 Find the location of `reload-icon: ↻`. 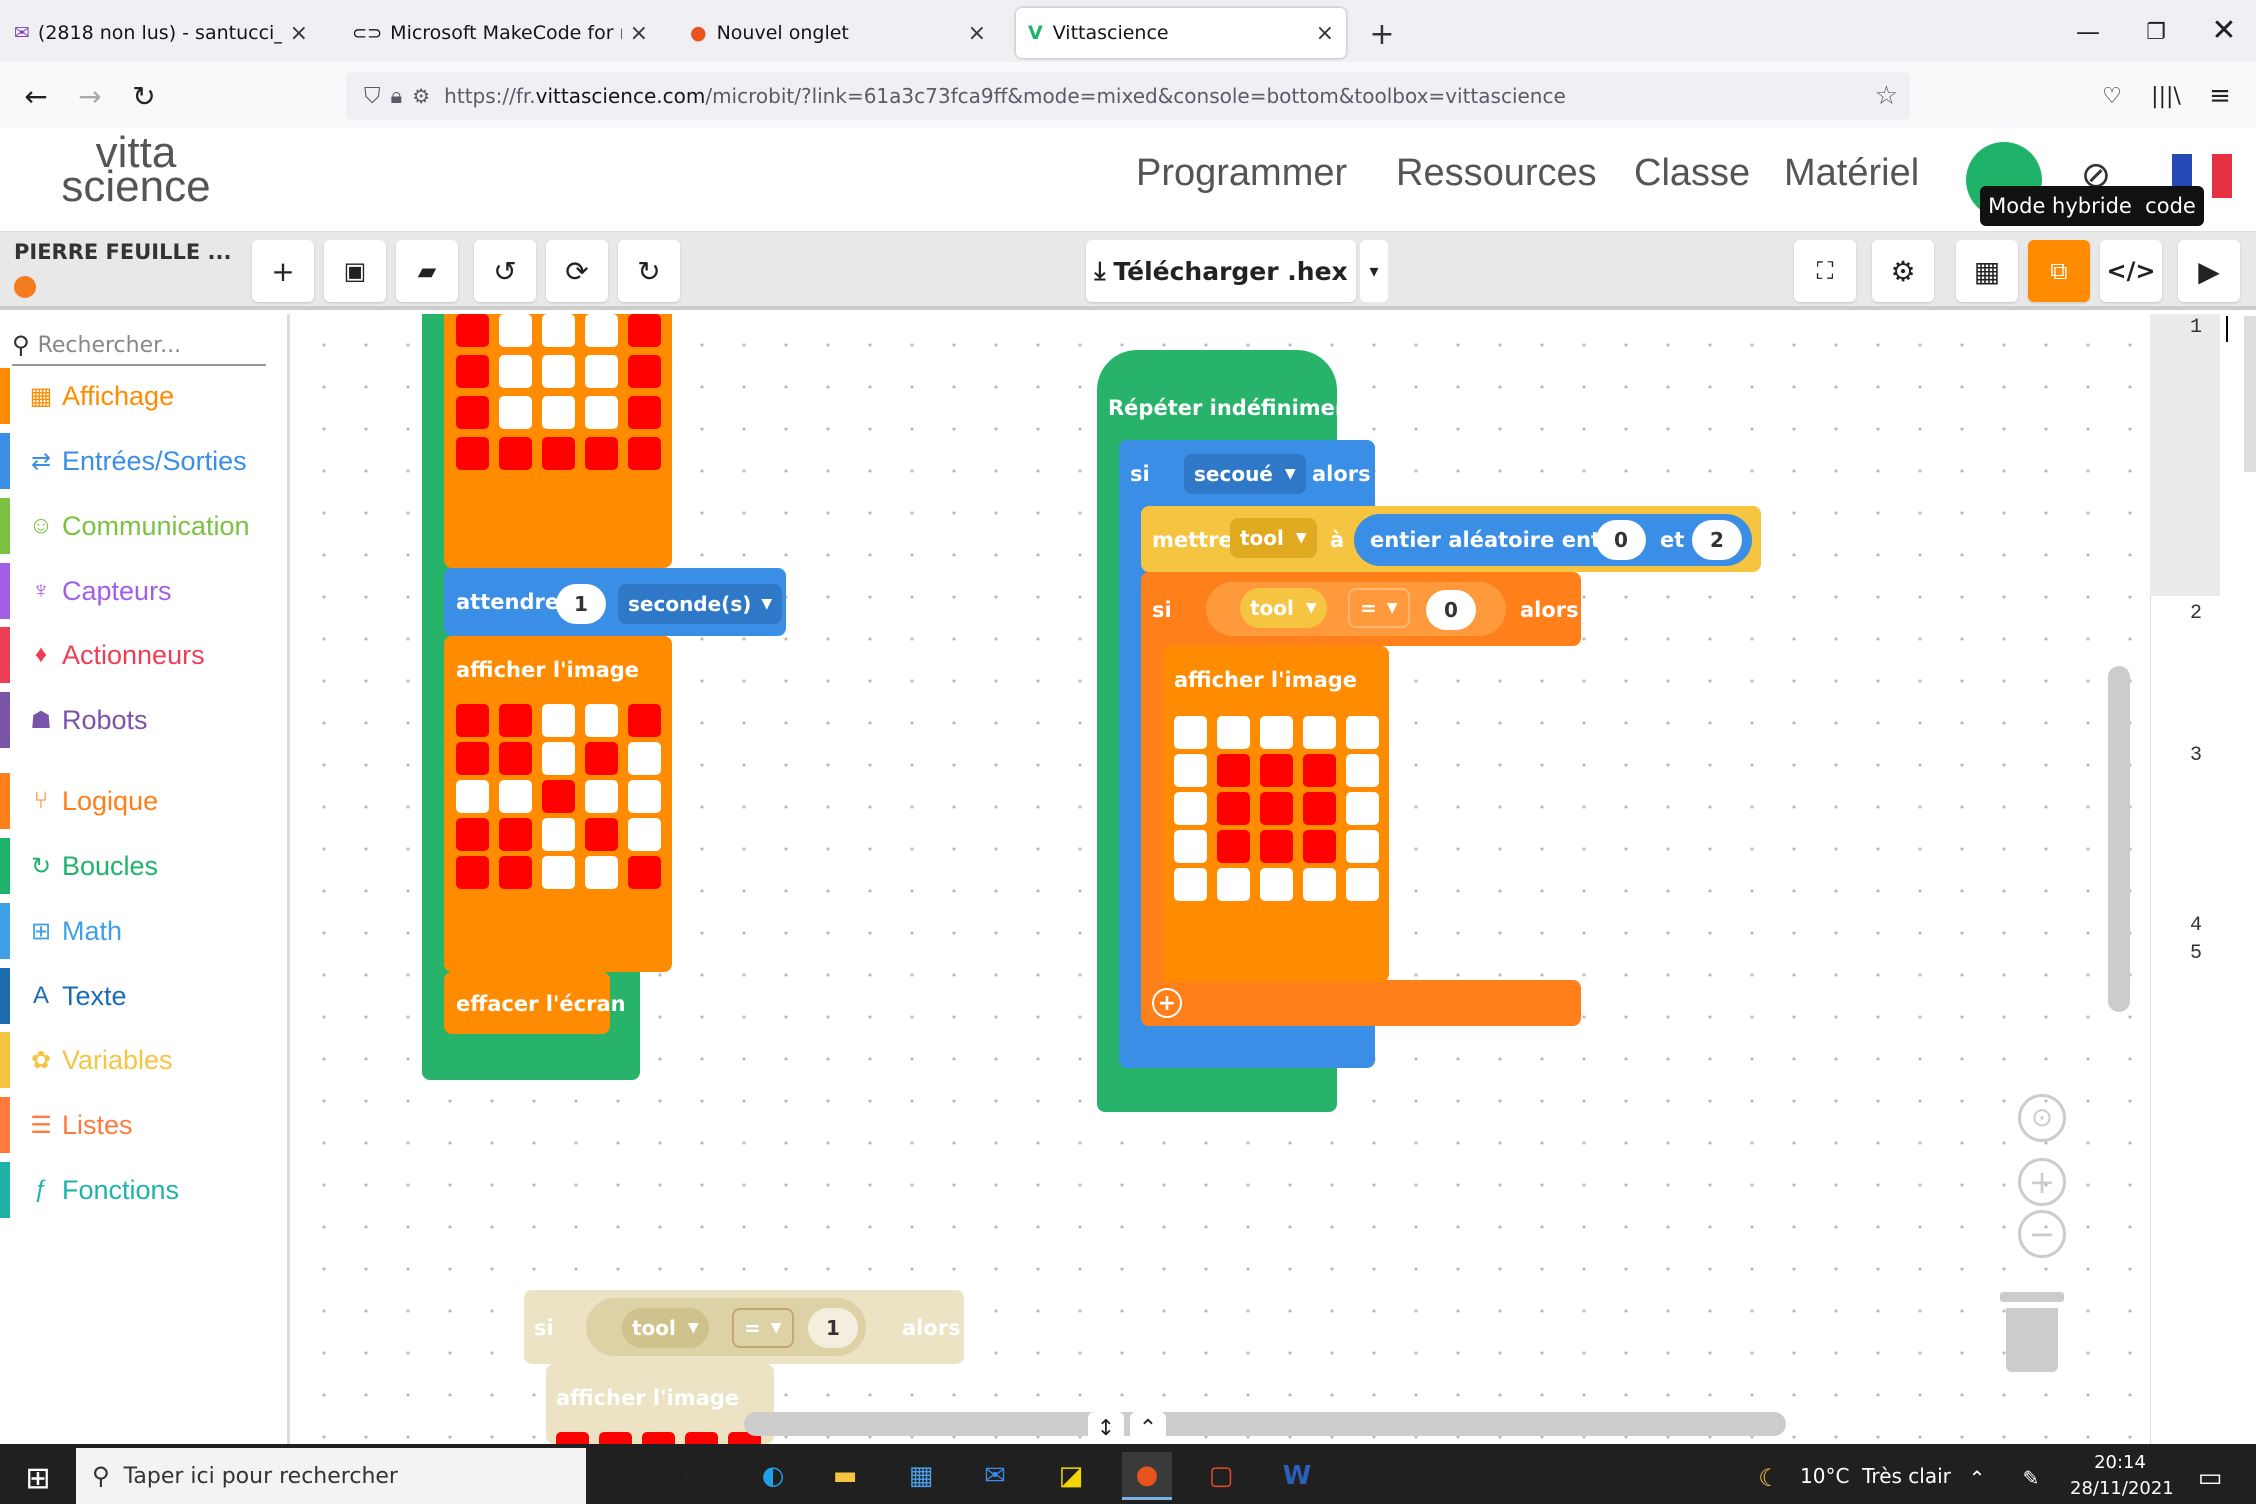

reload-icon: ↻ is located at coordinates (144, 96).